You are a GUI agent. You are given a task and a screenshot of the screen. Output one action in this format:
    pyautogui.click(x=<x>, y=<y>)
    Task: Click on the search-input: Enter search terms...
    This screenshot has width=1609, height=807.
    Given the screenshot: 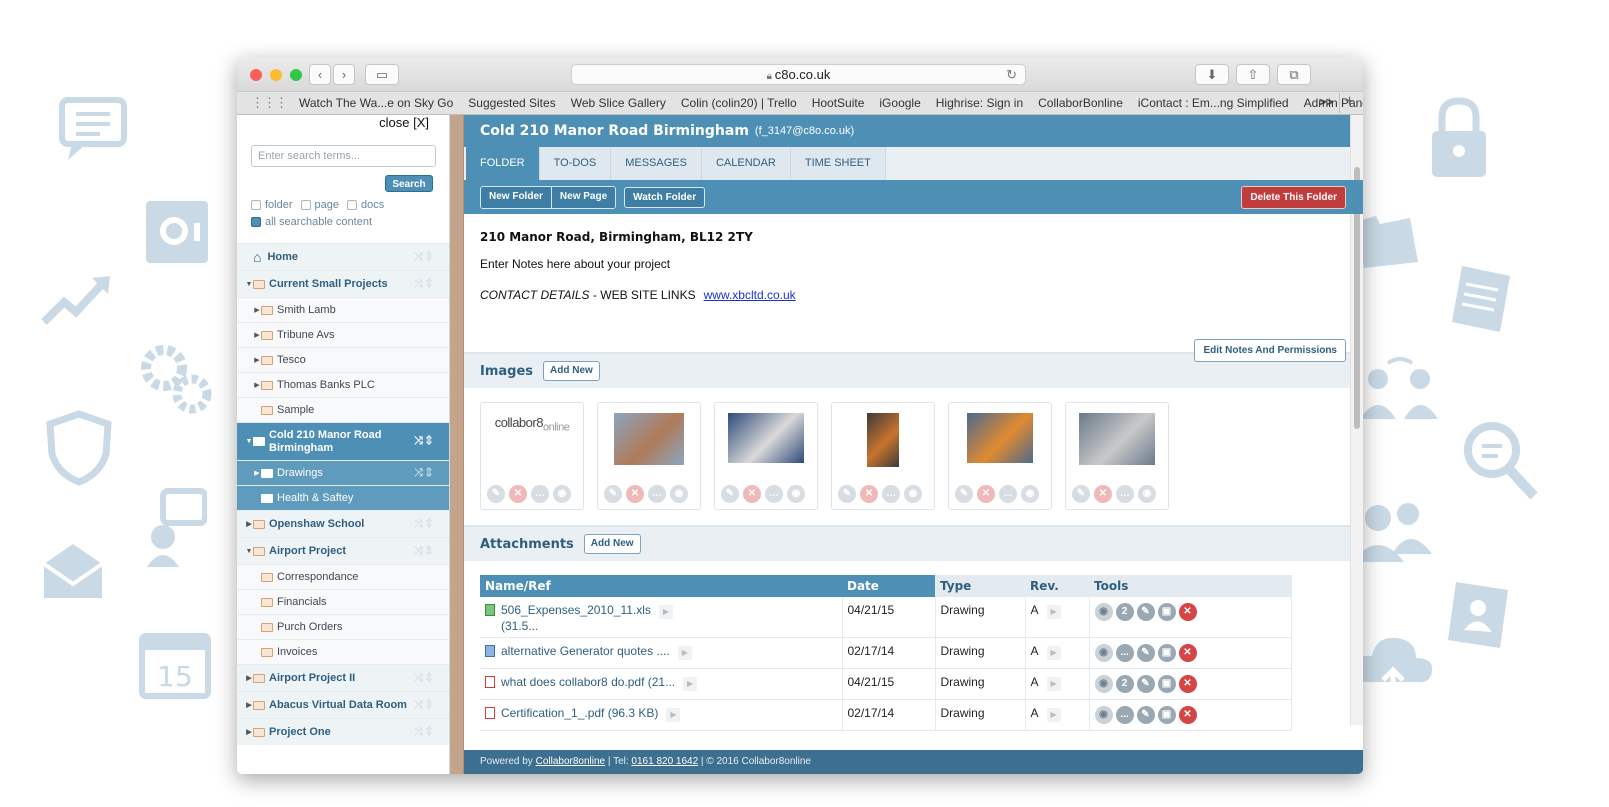 What is the action you would take?
    pyautogui.click(x=343, y=156)
    